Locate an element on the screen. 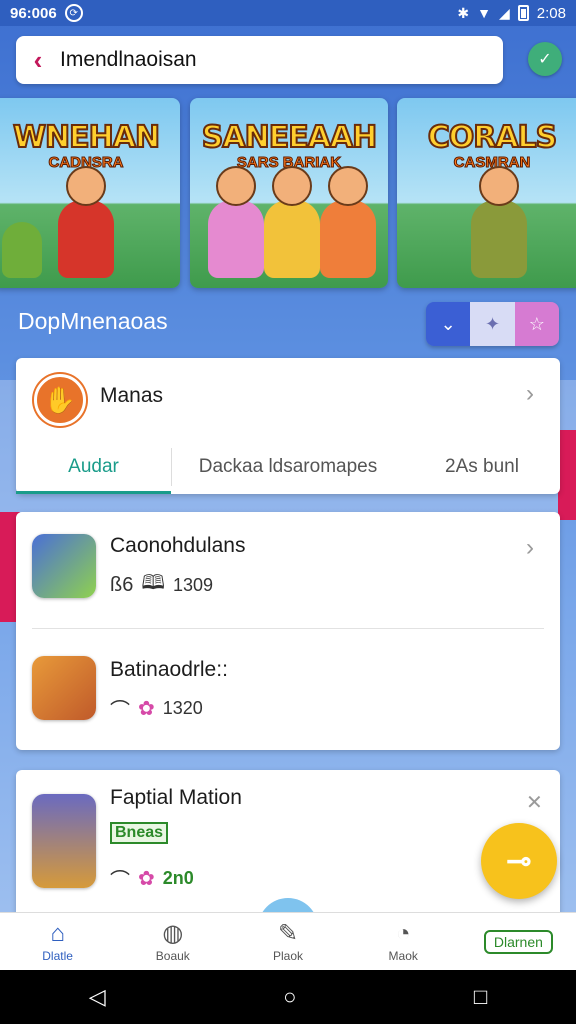 This screenshot has height=1024, width=576. home-circle-icon: ○ is located at coordinates (289, 997).